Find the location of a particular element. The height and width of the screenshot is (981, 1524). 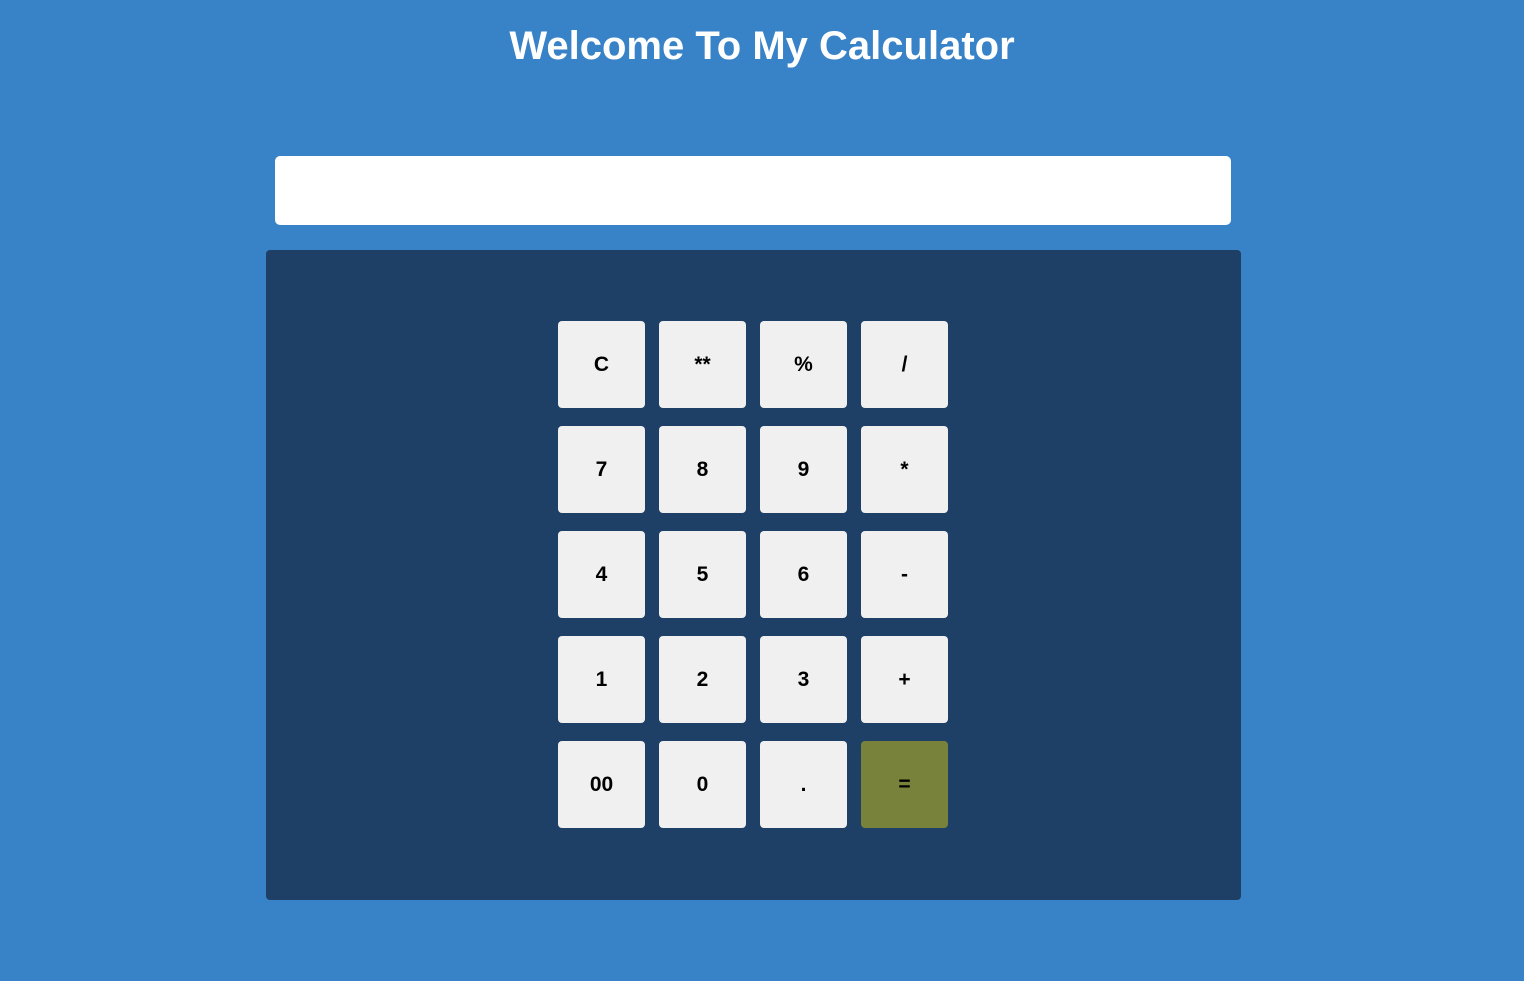

digit-2-button: 2 is located at coordinates (702, 679).